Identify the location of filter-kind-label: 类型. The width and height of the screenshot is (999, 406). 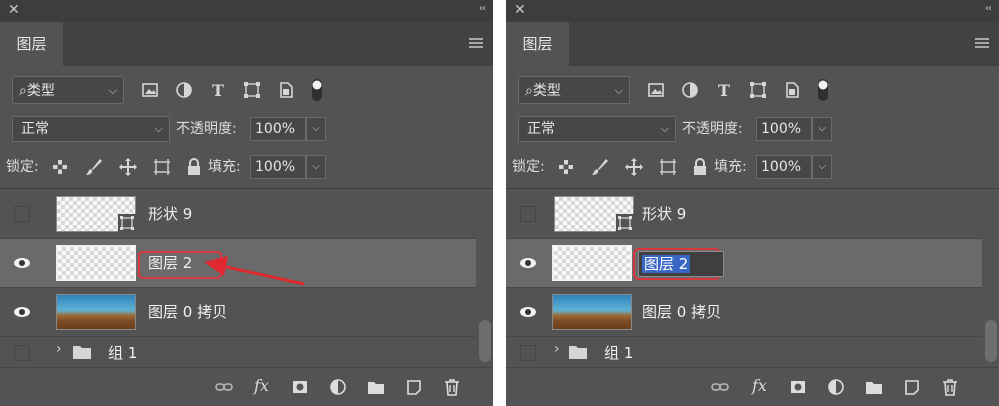
(546, 91).